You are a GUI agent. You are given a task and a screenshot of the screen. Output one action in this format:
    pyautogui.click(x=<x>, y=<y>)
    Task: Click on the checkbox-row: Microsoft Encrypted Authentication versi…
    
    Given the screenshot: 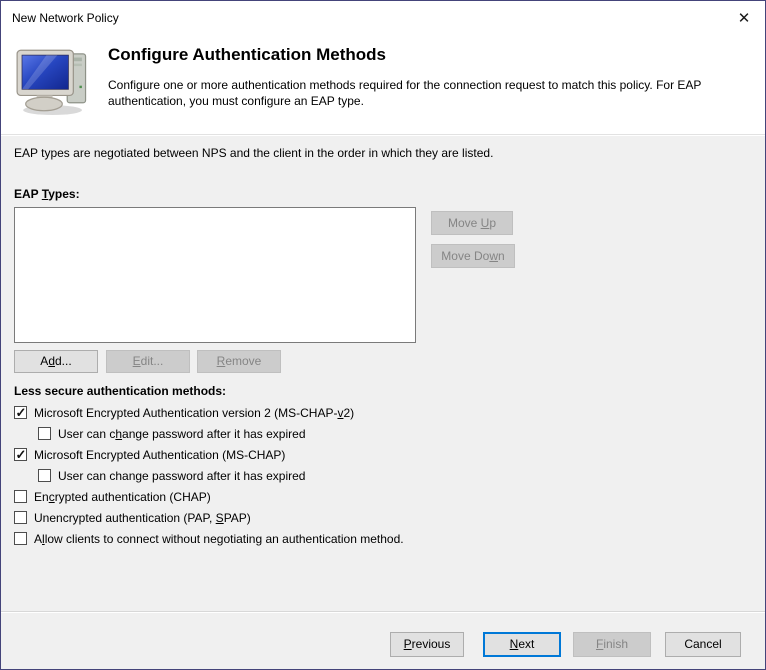 What is the action you would take?
    pyautogui.click(x=384, y=412)
    